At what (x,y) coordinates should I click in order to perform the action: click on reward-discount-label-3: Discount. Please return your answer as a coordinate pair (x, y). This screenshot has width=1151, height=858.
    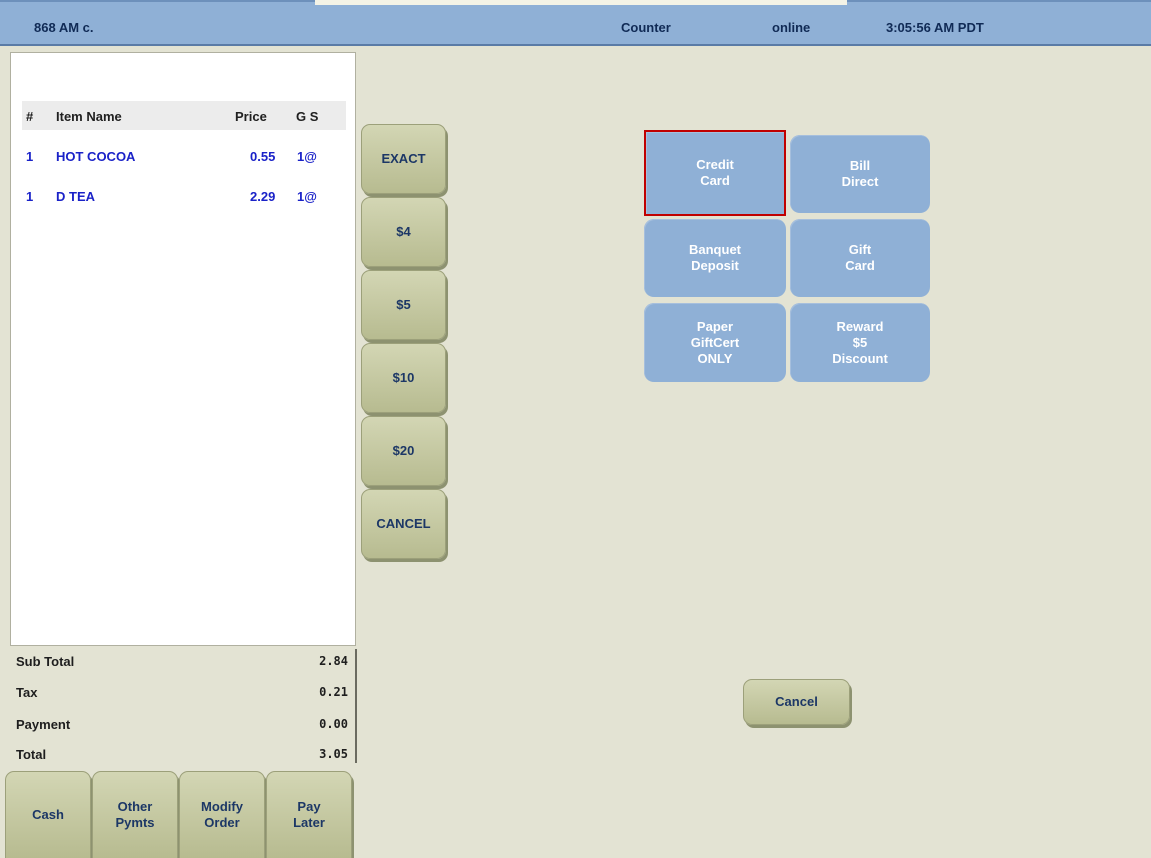
    Looking at the image, I should click on (860, 358).